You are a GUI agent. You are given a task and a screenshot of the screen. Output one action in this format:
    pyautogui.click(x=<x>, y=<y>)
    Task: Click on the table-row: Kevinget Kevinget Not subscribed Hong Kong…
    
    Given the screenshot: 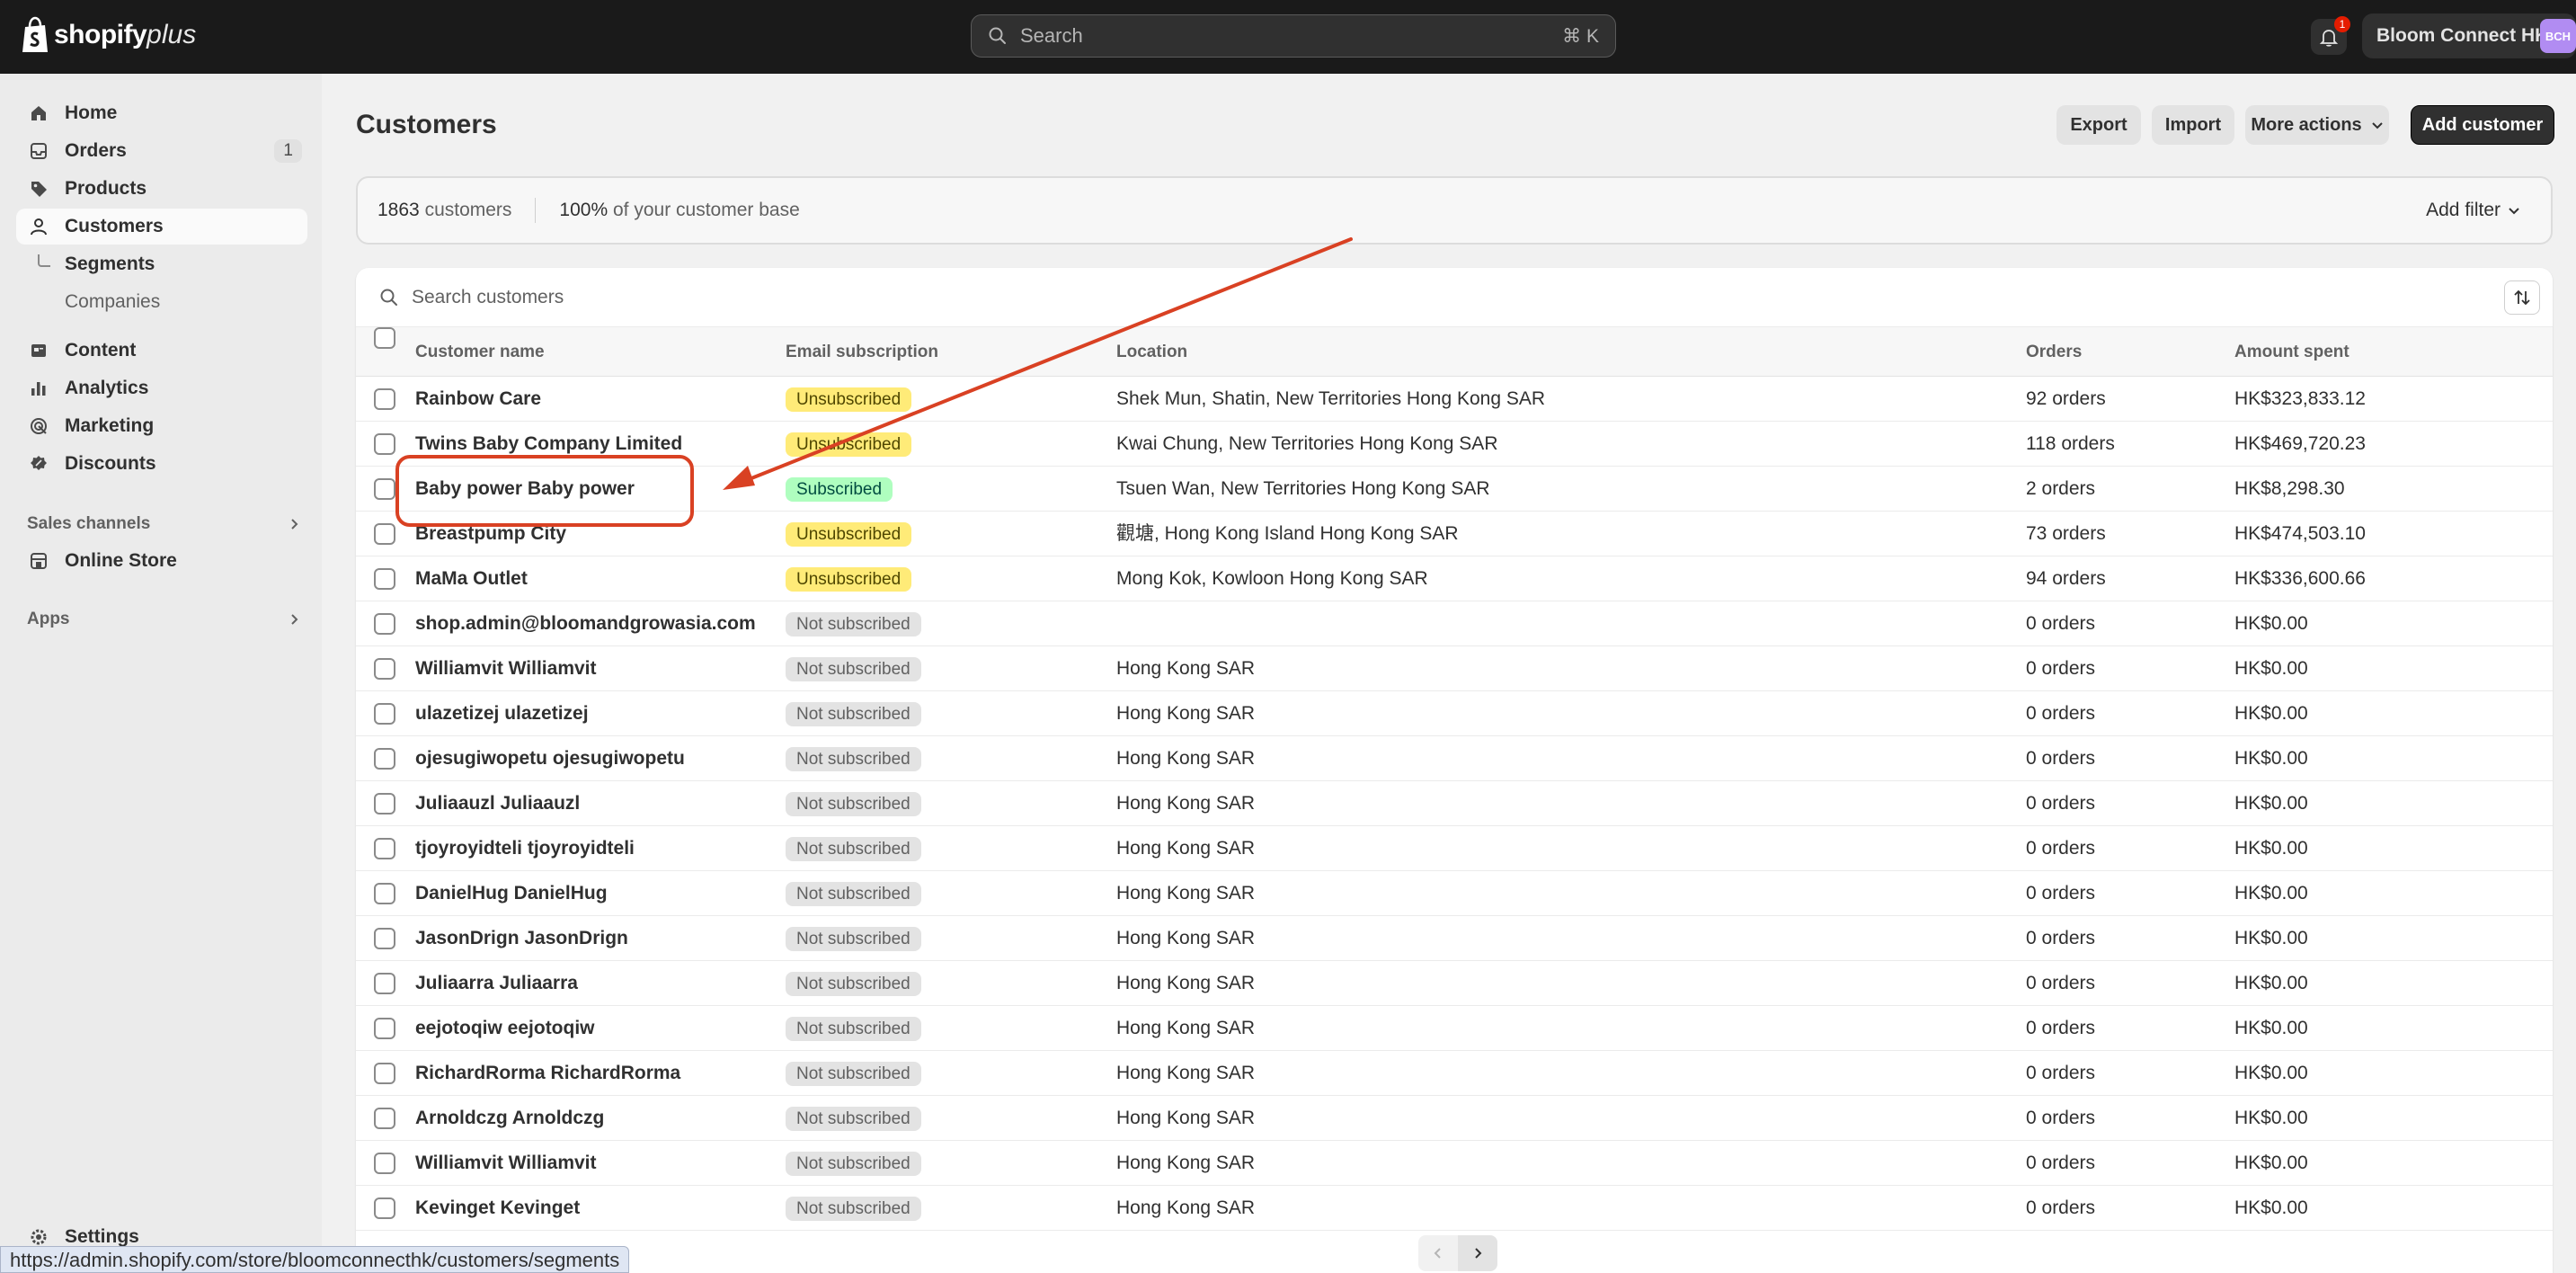 What is the action you would take?
    pyautogui.click(x=1454, y=1208)
    